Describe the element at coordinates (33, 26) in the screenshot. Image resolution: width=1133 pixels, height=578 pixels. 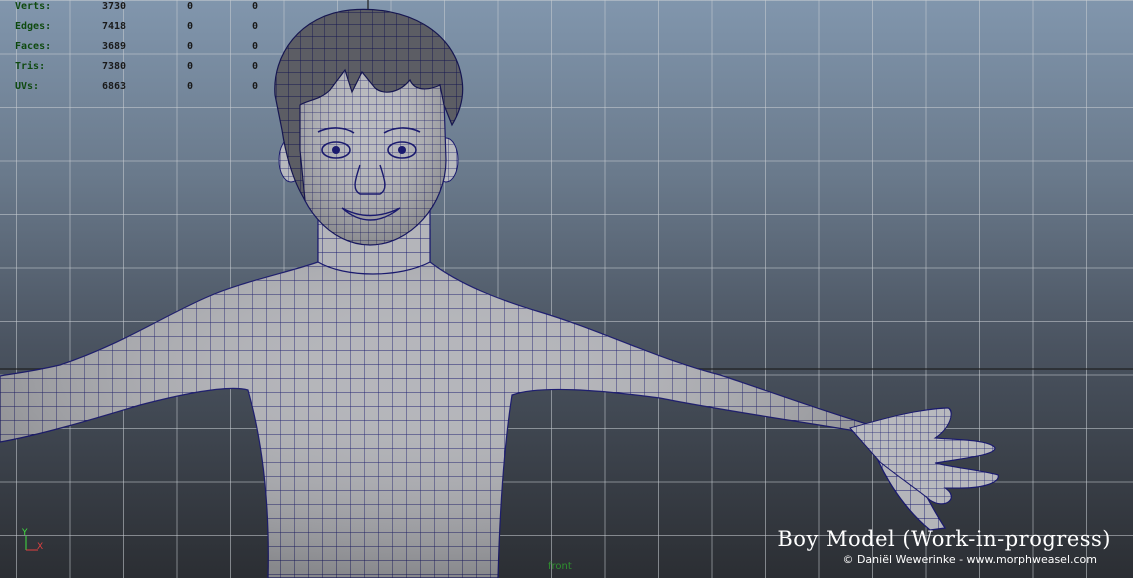
I see `hud-label: Edges:` at that location.